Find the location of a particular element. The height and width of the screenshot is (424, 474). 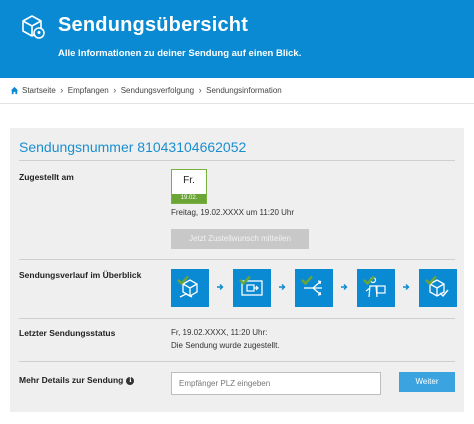

step-sorting is located at coordinates (314, 288).